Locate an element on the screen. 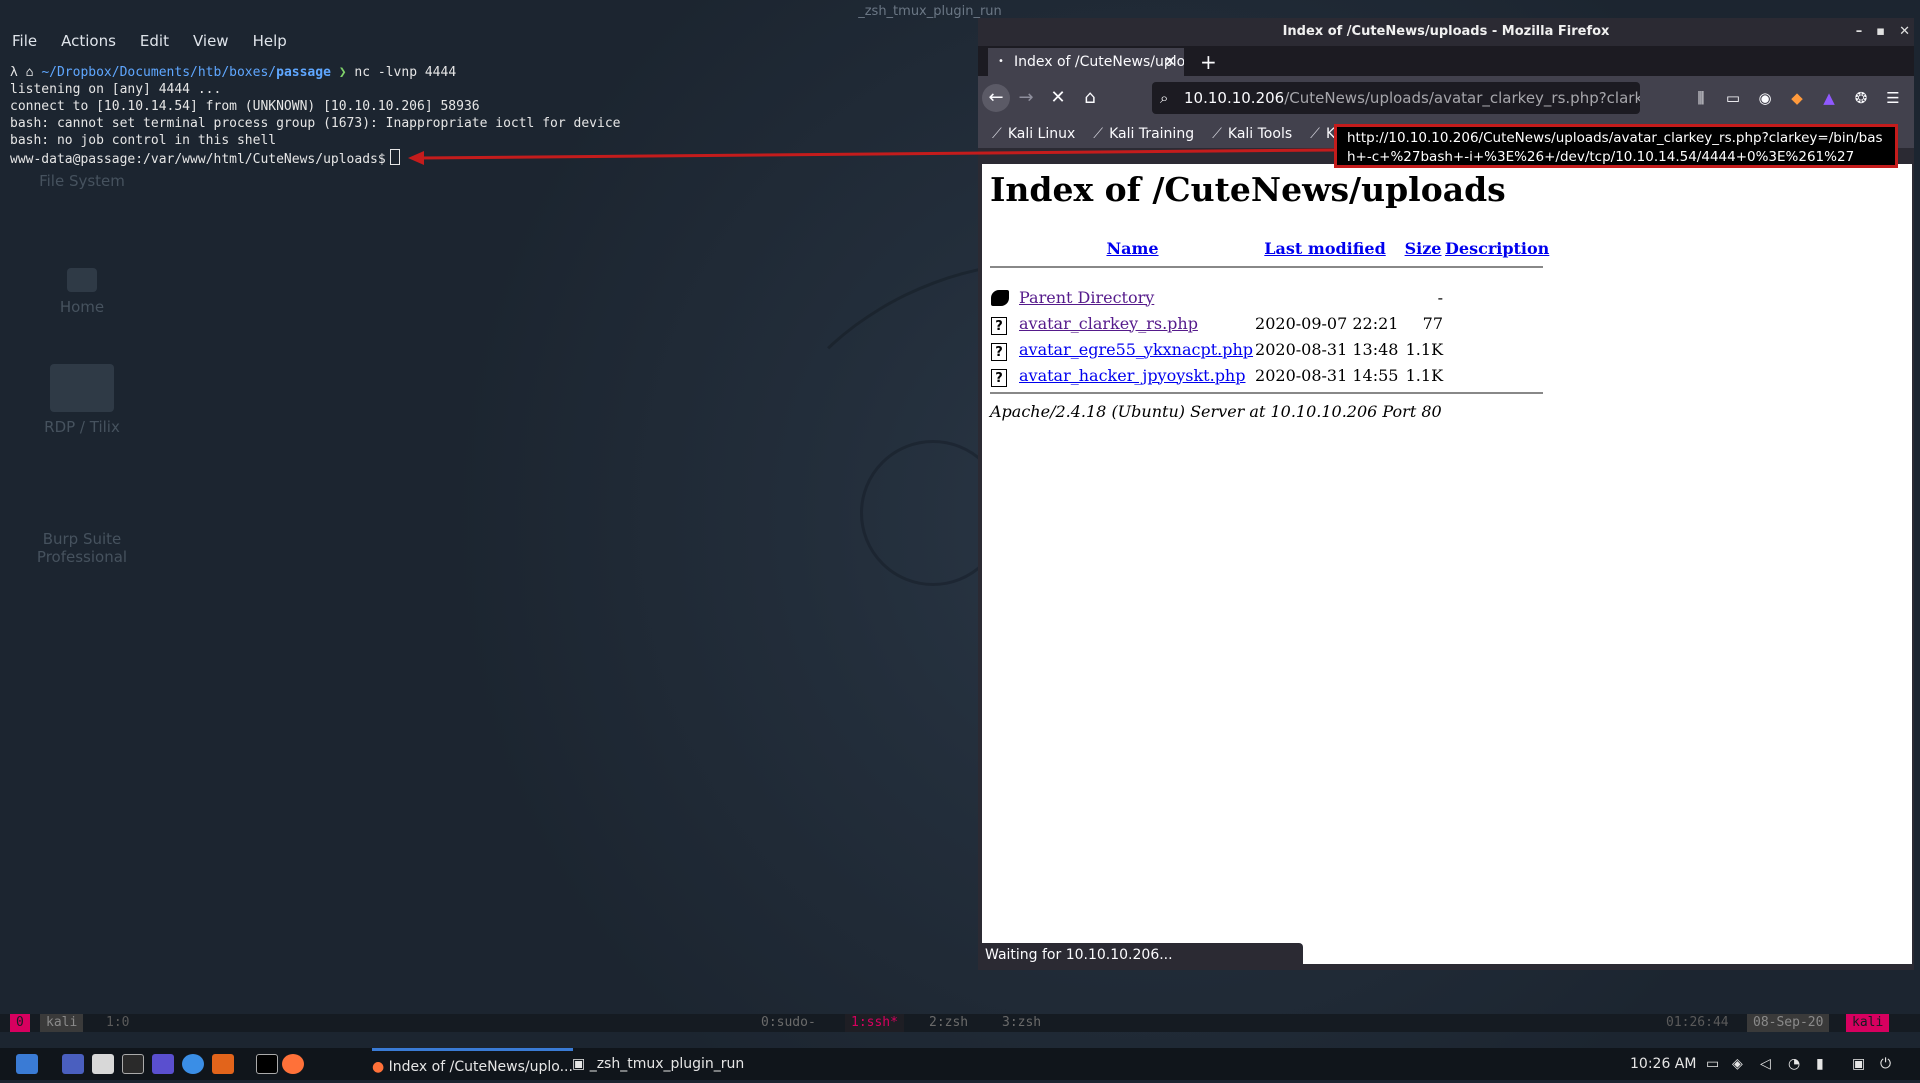 The image size is (1920, 1083). dropbox-icon: ◈ is located at coordinates (1737, 1064).